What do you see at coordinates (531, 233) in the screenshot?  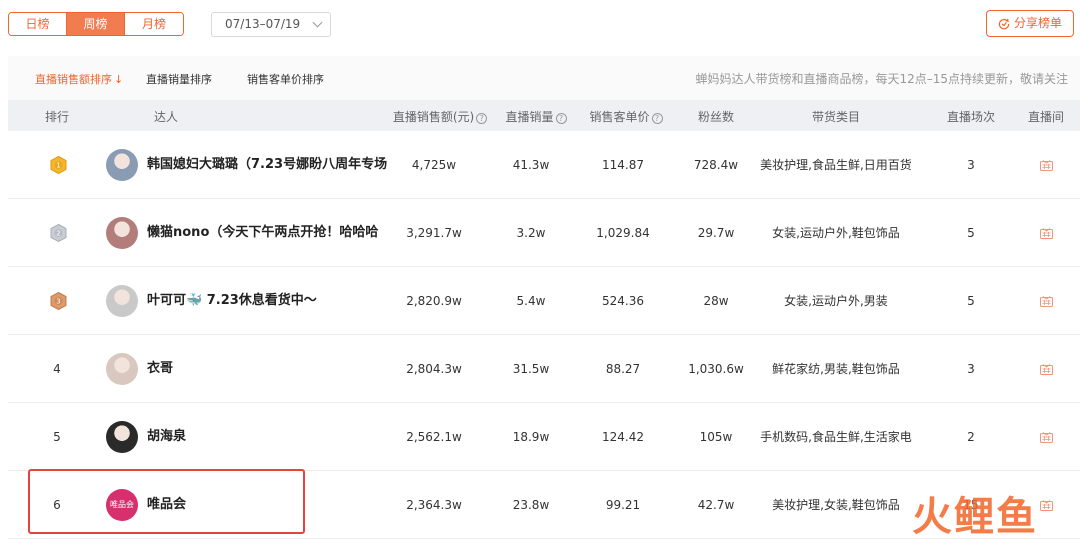 I see `sales-volume: 3.2w` at bounding box center [531, 233].